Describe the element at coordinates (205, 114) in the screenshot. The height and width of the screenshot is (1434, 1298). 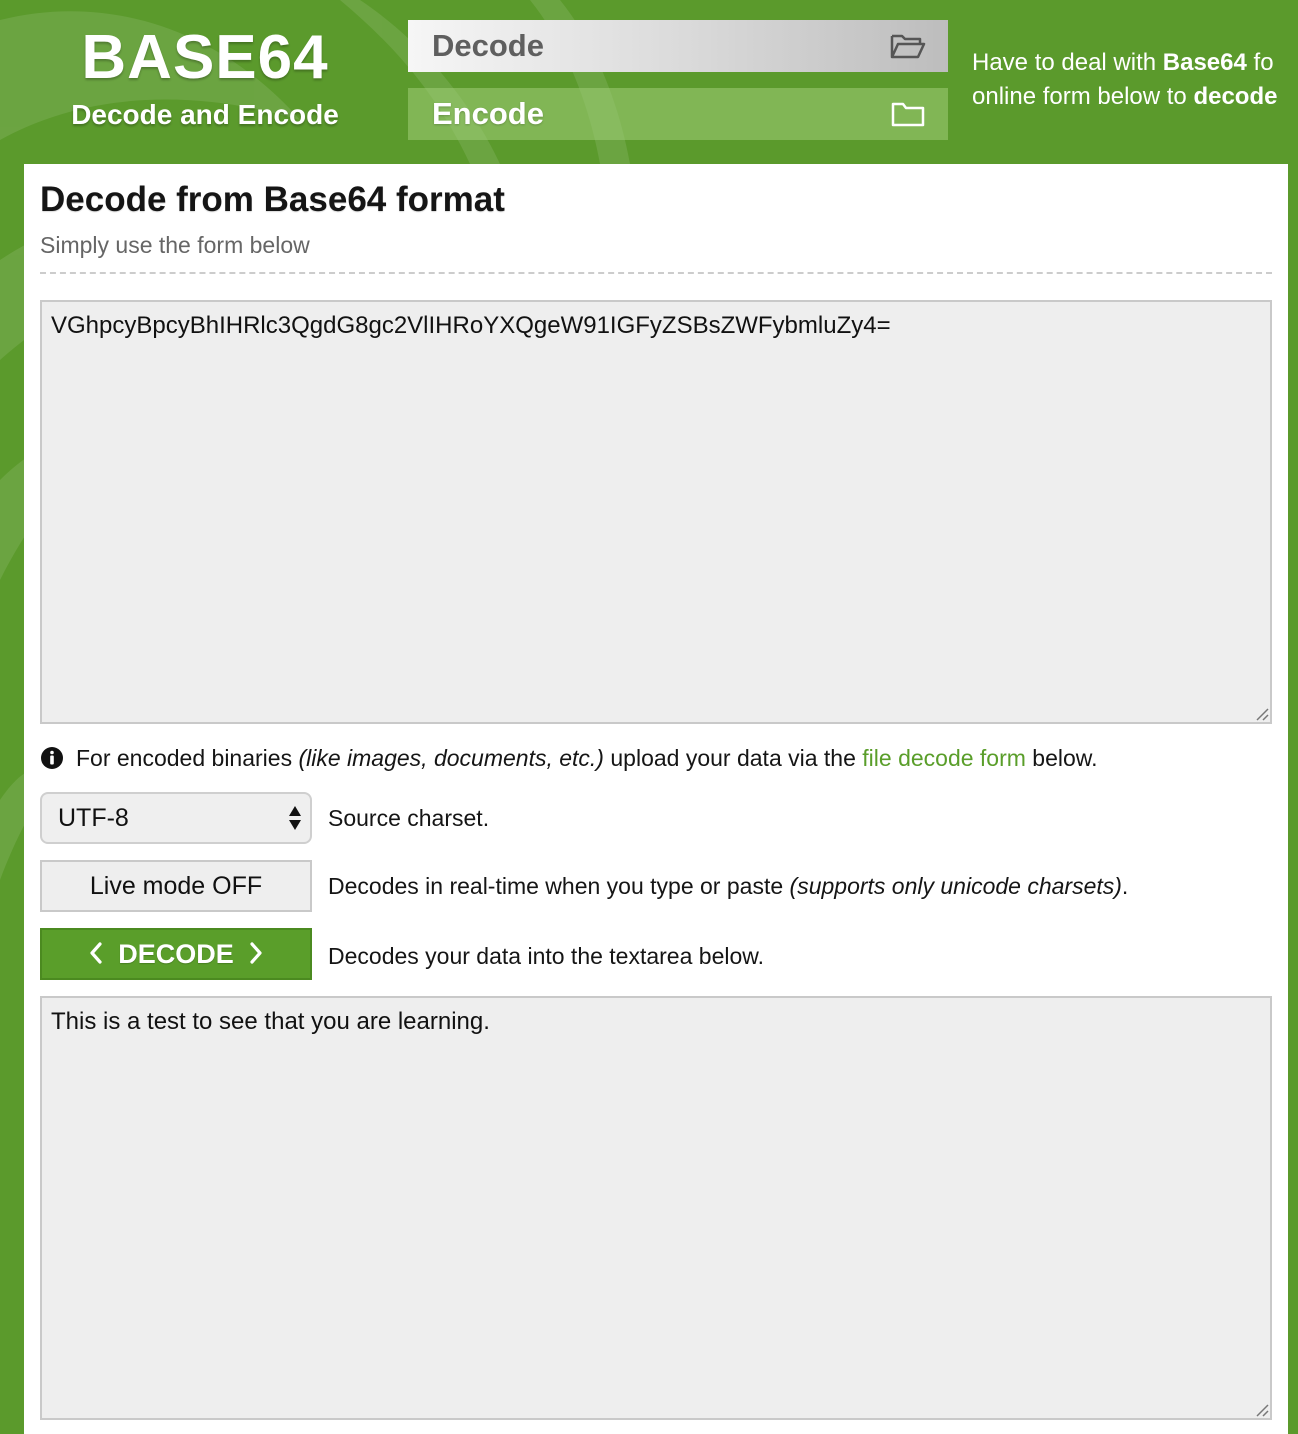
I see `logo-subtitle: Decode and Encode` at that location.